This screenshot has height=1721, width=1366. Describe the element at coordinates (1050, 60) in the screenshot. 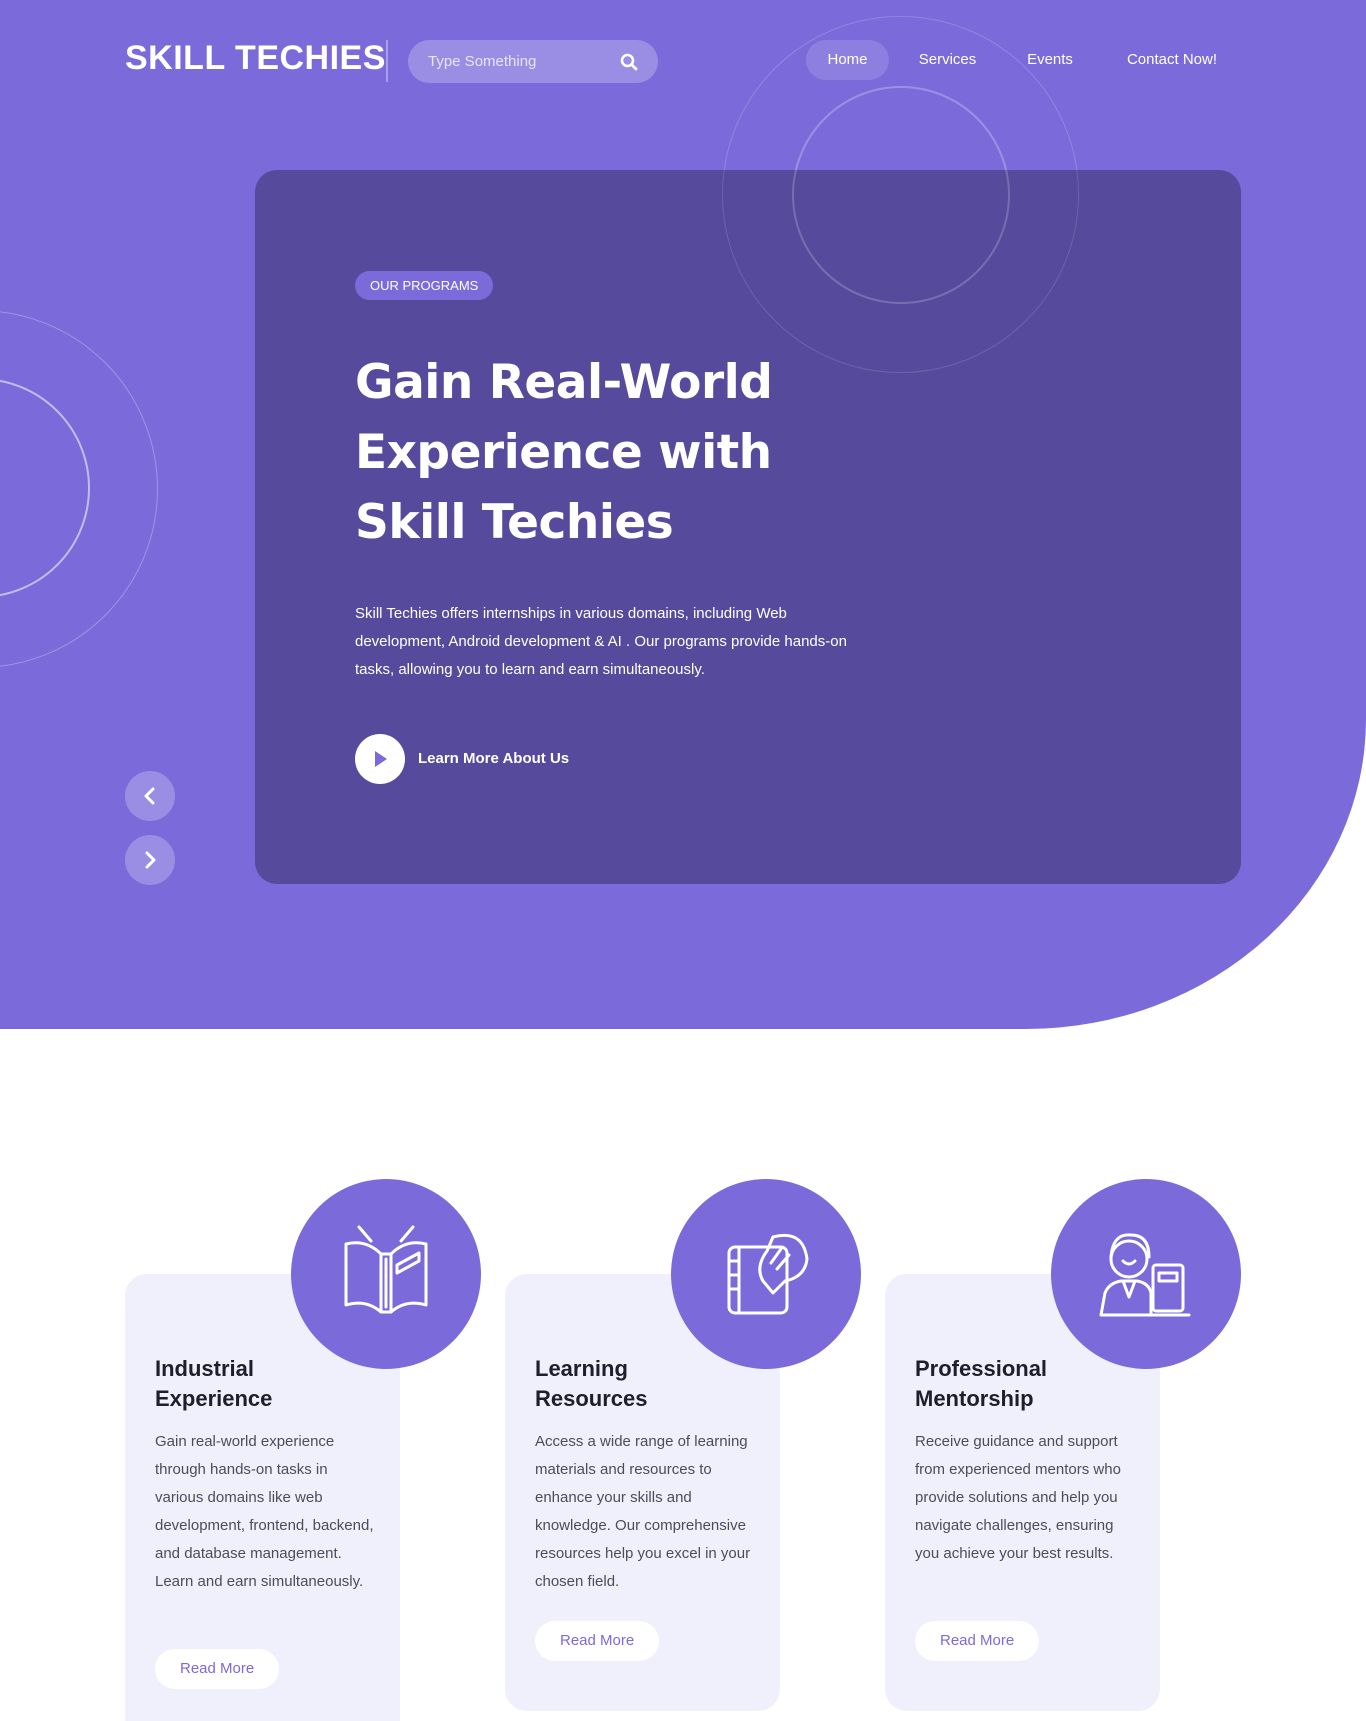

I see `nav-events: Events` at that location.